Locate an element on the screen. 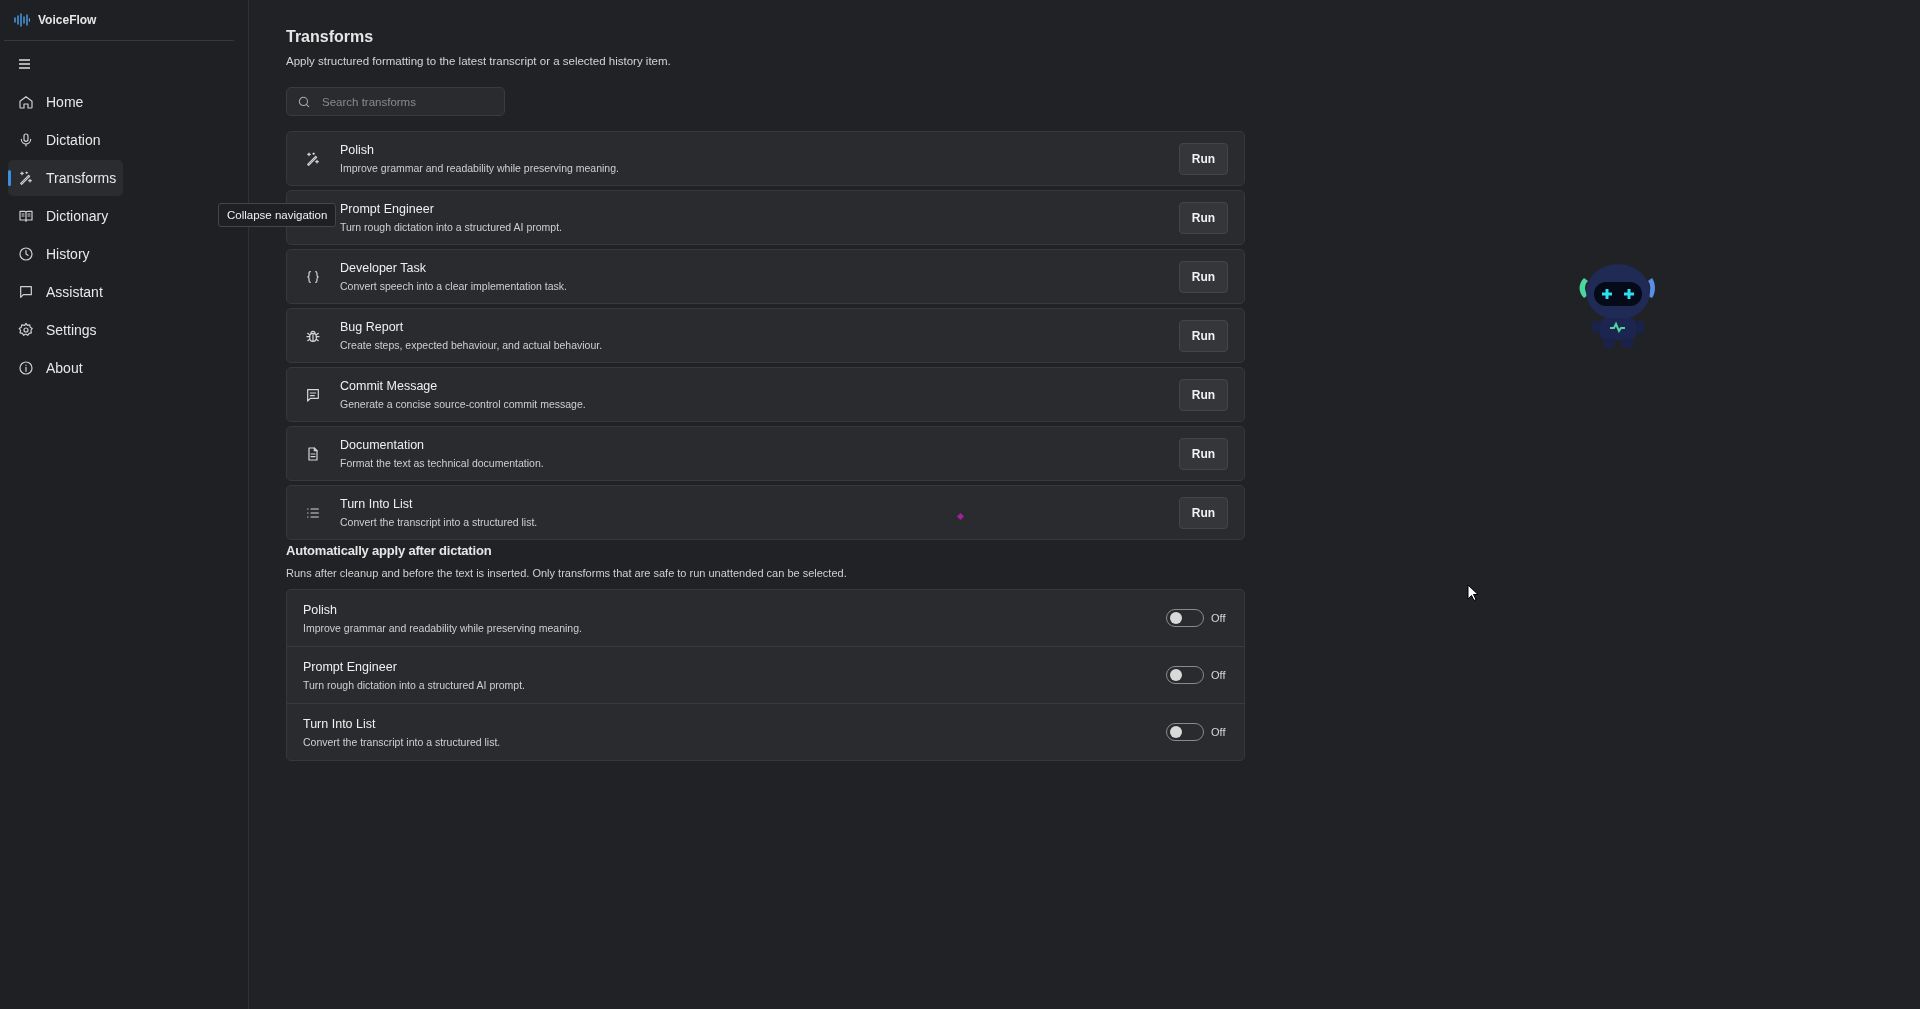 This screenshot has width=1920, height=1009. transform-title: Developer Task is located at coordinates (383, 268).